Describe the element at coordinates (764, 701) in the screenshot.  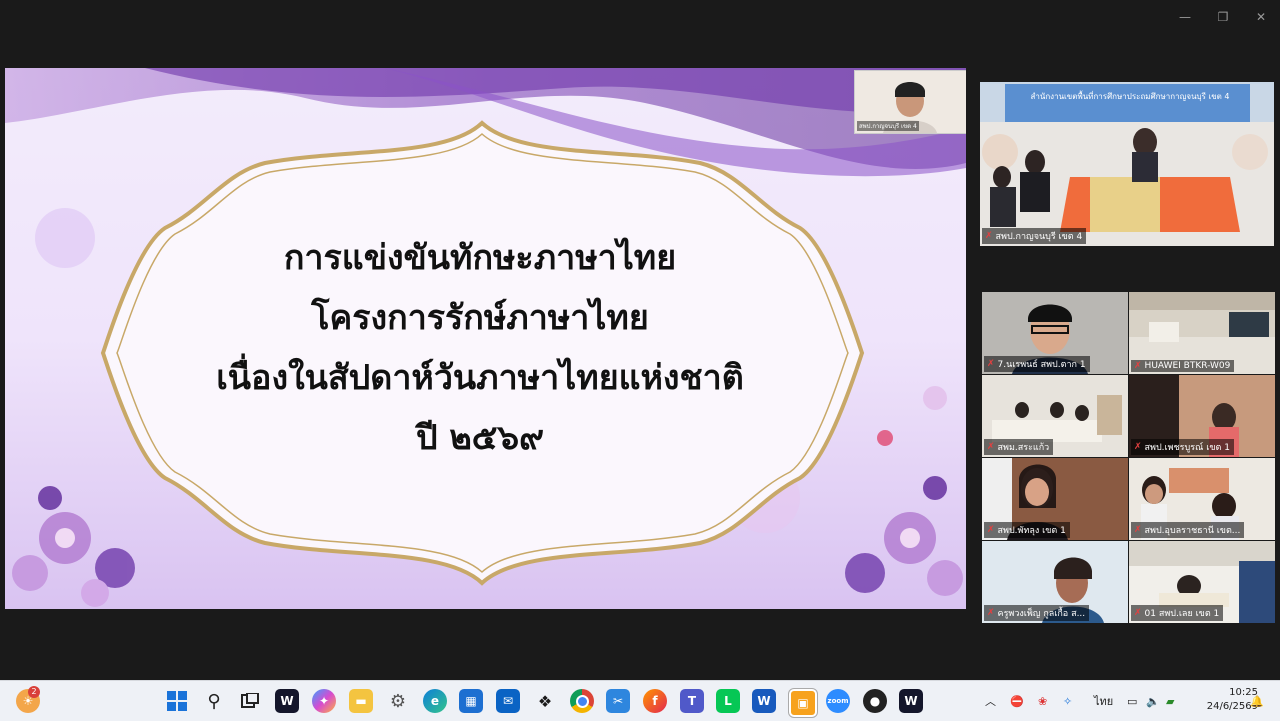
I see `word-icon: W` at that location.